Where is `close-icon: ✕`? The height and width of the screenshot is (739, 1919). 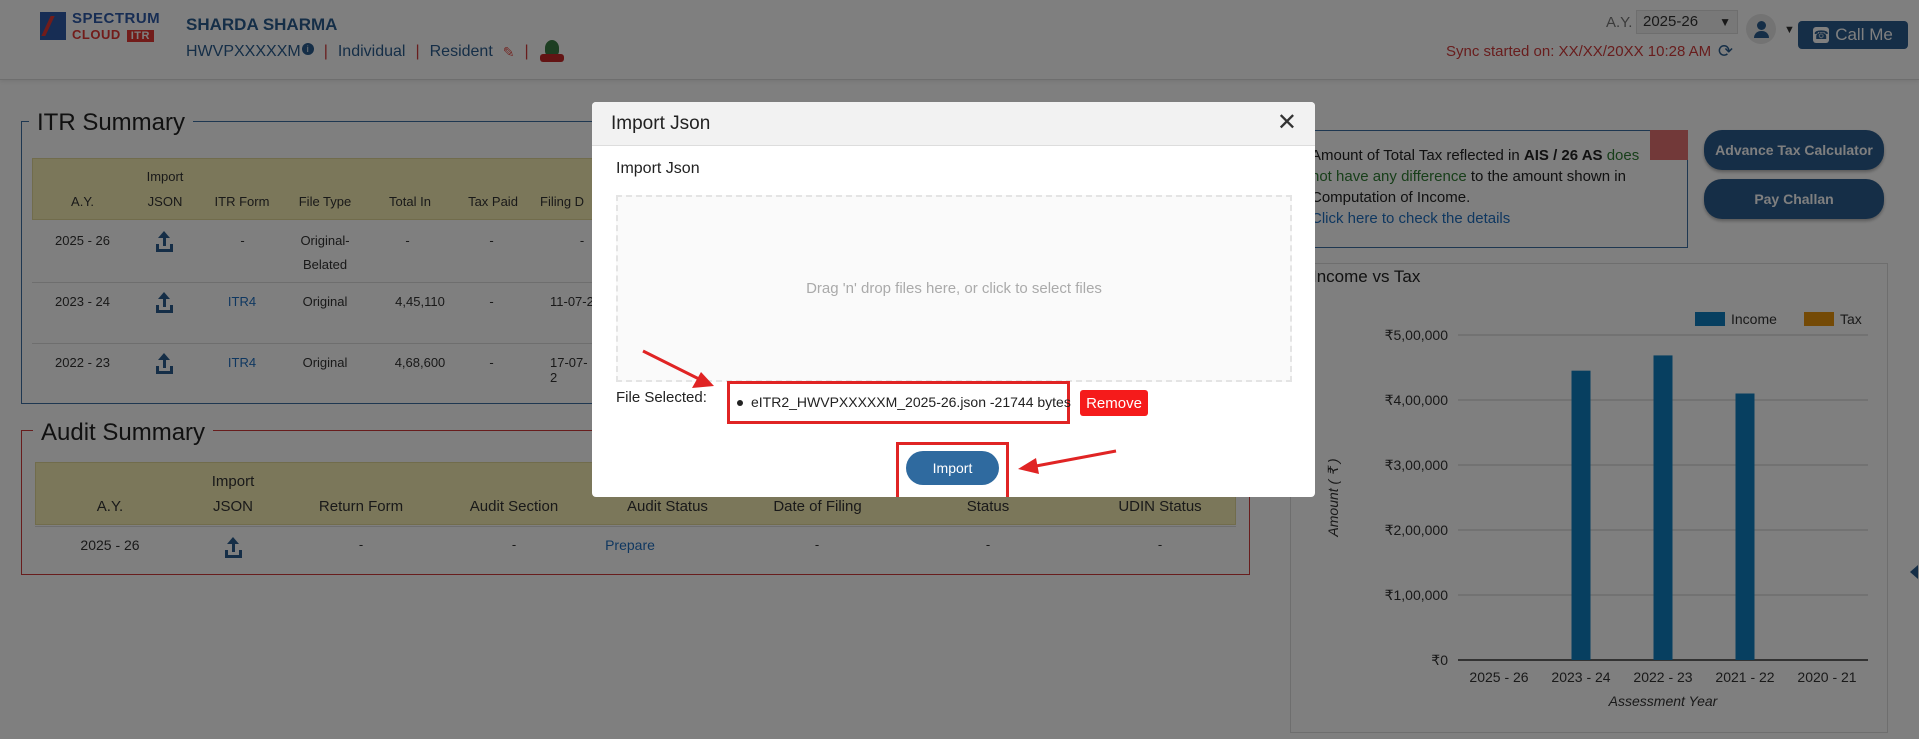
close-icon: ✕ is located at coordinates (1287, 123).